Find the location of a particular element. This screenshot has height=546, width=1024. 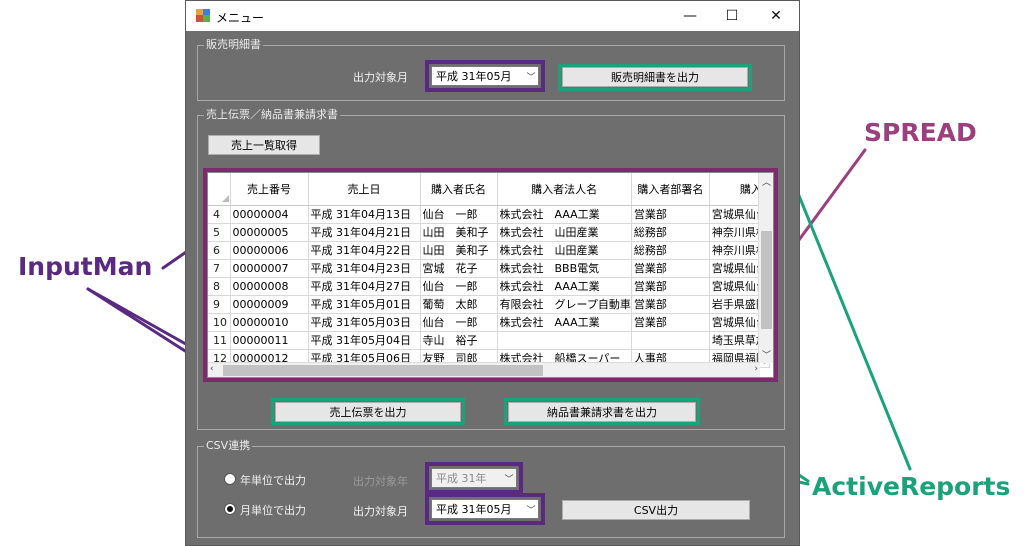

csv-month-label: 出力対象月 is located at coordinates (380, 511).